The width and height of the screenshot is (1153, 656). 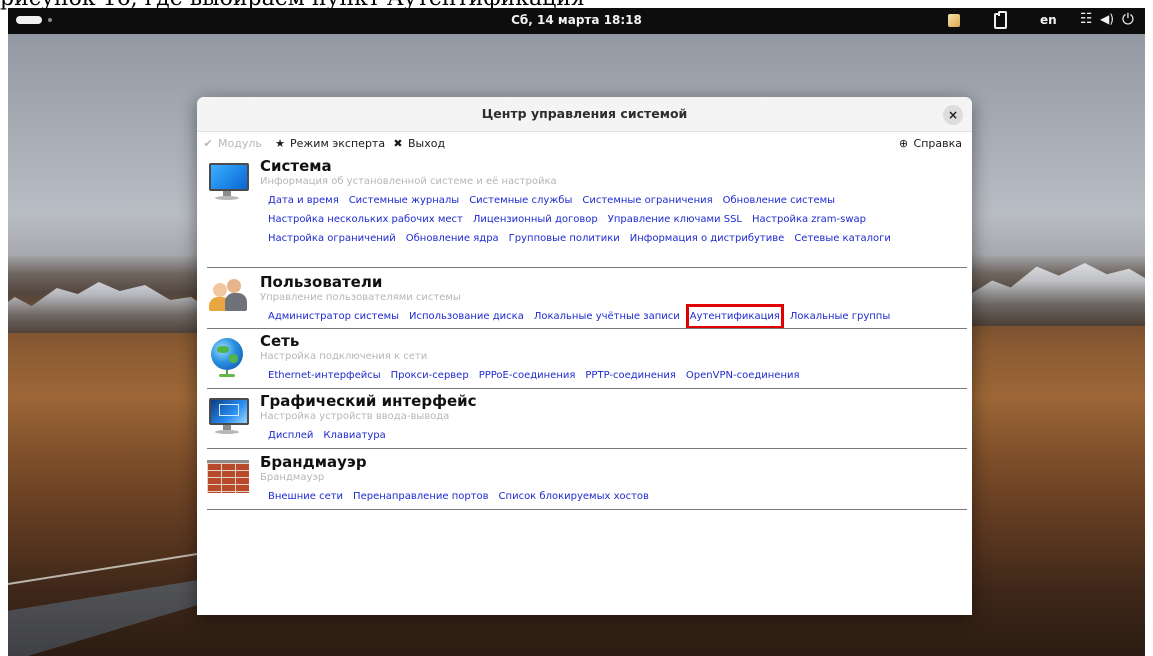 What do you see at coordinates (707, 238) in the screenshot?
I see `link-distro-info: Информация о дистрибутиве` at bounding box center [707, 238].